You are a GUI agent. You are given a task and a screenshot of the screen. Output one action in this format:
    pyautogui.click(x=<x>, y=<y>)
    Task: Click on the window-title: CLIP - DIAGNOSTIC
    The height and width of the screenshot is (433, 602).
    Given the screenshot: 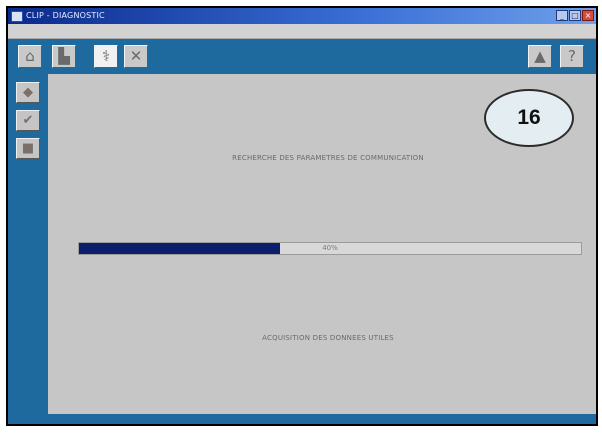 What is the action you would take?
    pyautogui.click(x=65, y=15)
    